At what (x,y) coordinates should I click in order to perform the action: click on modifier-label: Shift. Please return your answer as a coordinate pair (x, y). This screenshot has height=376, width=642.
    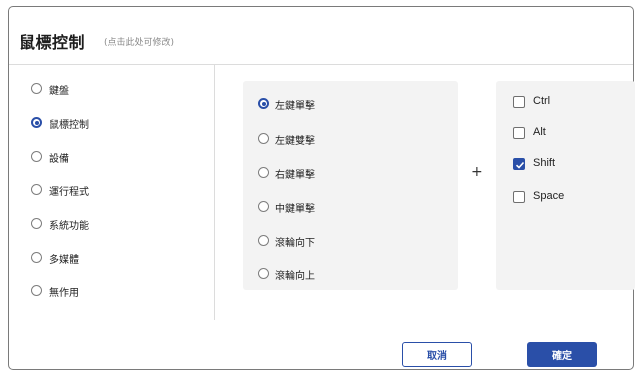
    Looking at the image, I should click on (544, 163).